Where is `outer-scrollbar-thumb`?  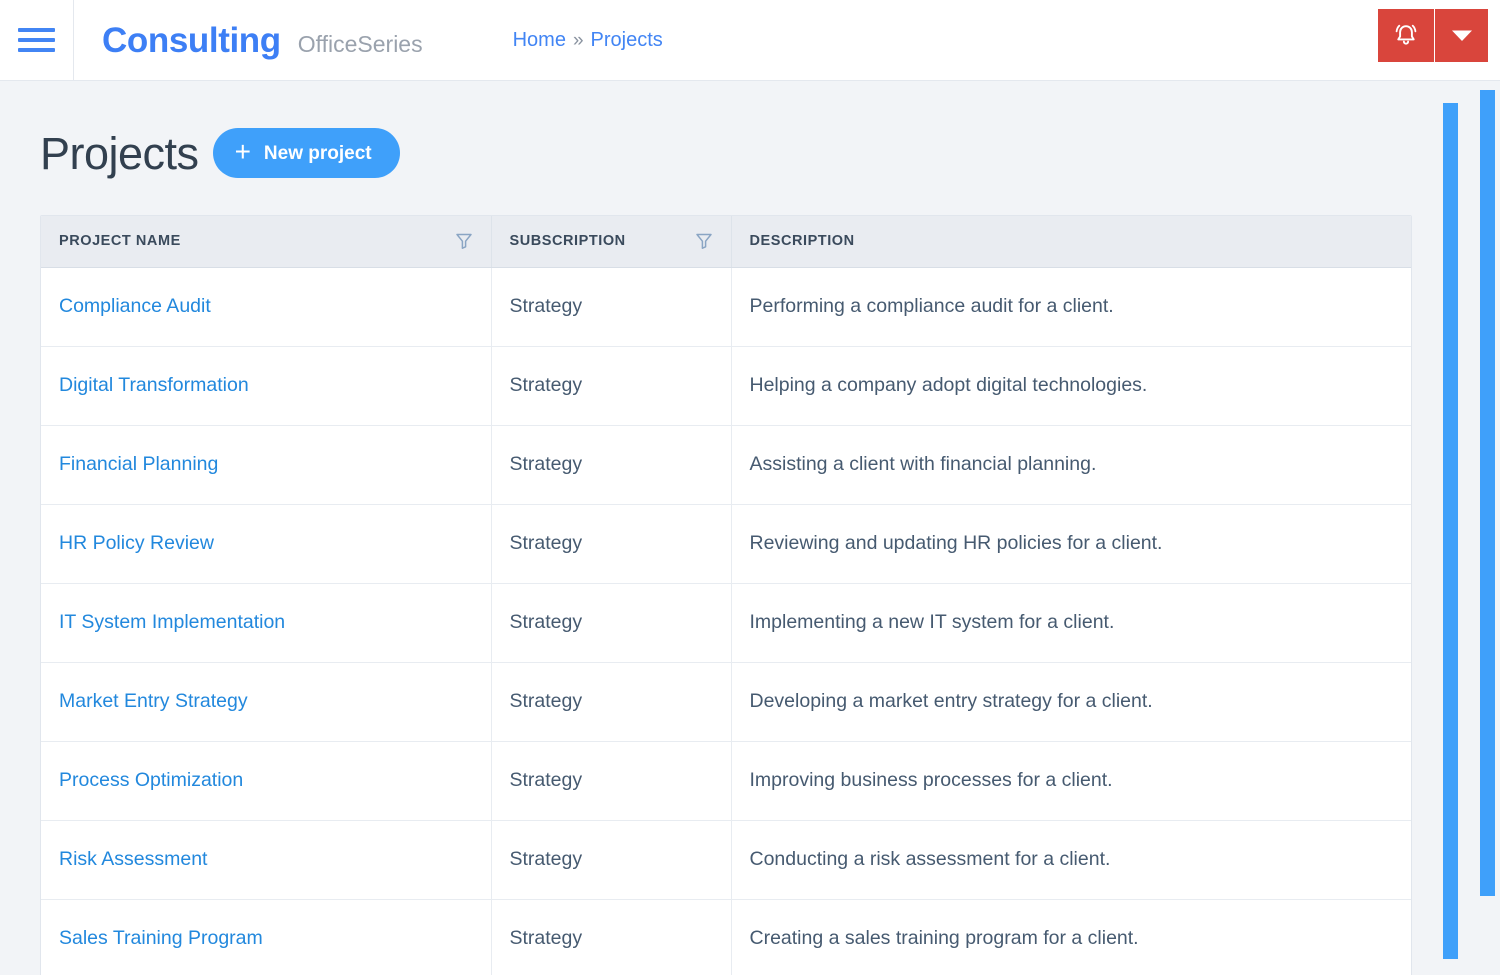 outer-scrollbar-thumb is located at coordinates (1487, 493).